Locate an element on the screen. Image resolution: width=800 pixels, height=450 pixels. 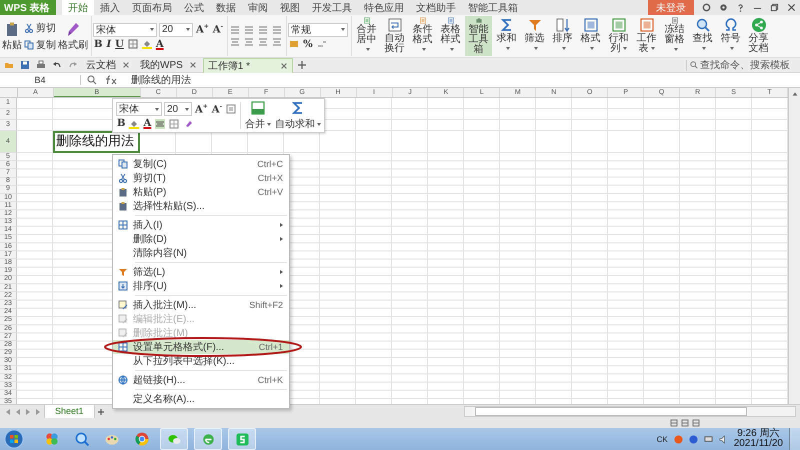
ribbon-button: 筛选 is located at coordinates (534, 36).